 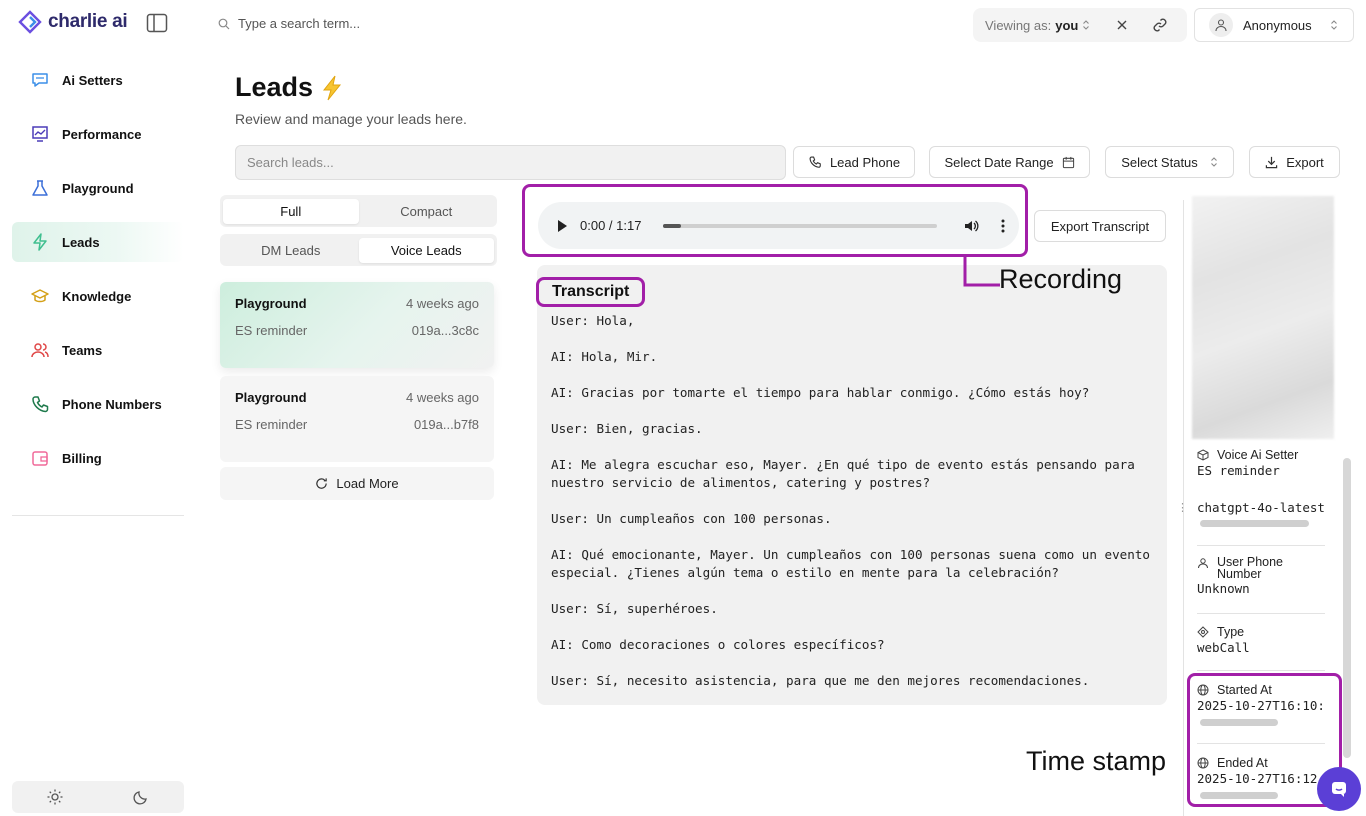 I want to click on lead-time: 4 weeks ago, so click(x=442, y=397).